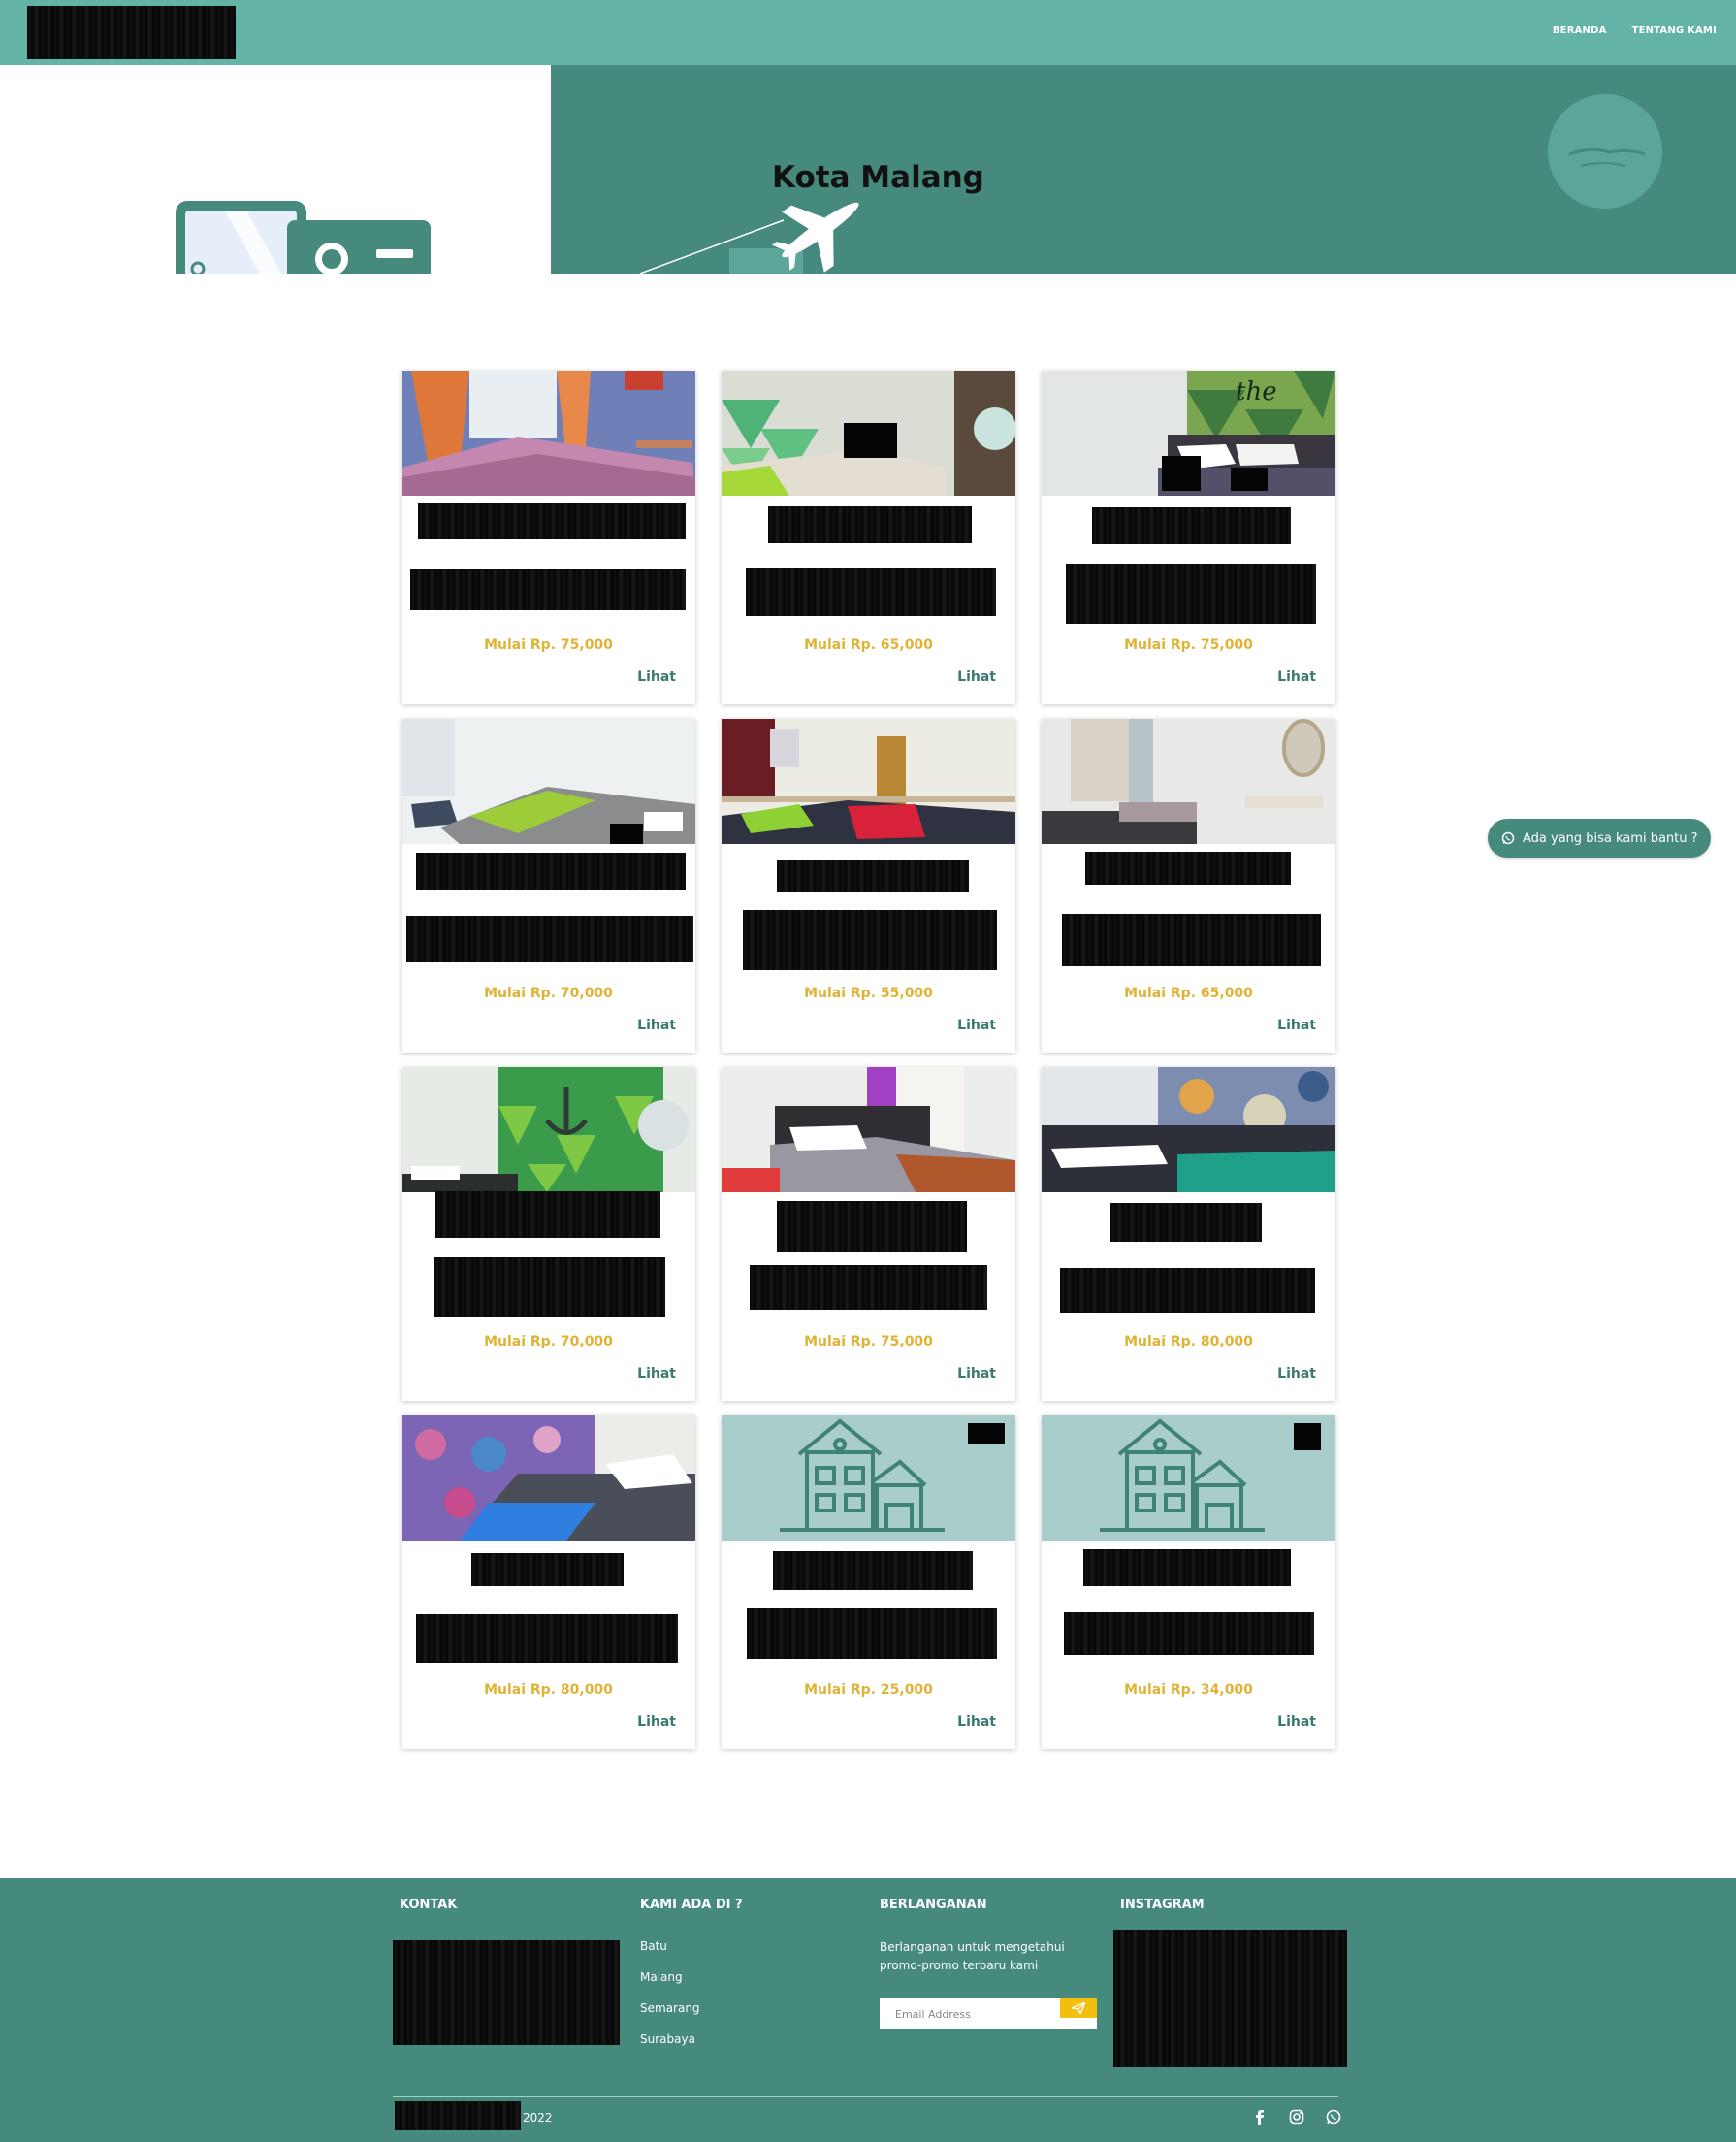 The width and height of the screenshot is (1736, 2142). What do you see at coordinates (868, 993) in the screenshot?
I see `listing-price: Mulai Rp. 55,000` at bounding box center [868, 993].